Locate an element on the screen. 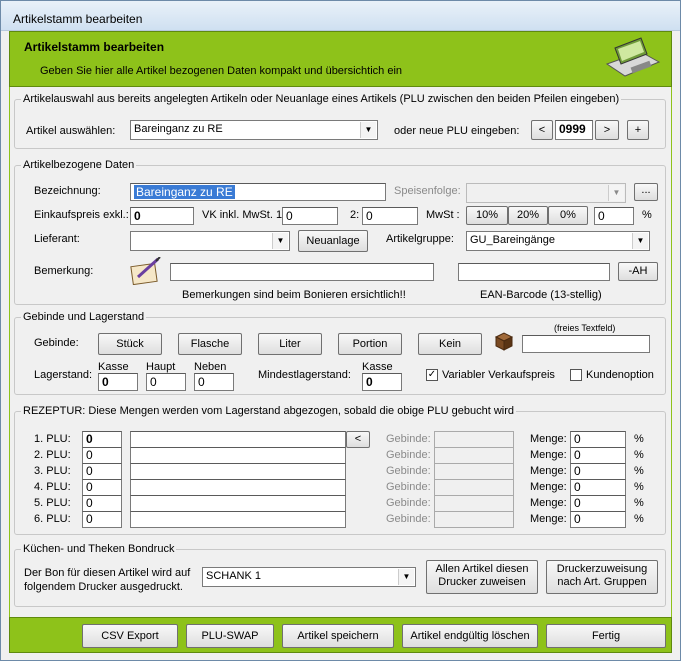 This screenshot has height=661, width=681. csv-export-button: CSV Export is located at coordinates (130, 636).